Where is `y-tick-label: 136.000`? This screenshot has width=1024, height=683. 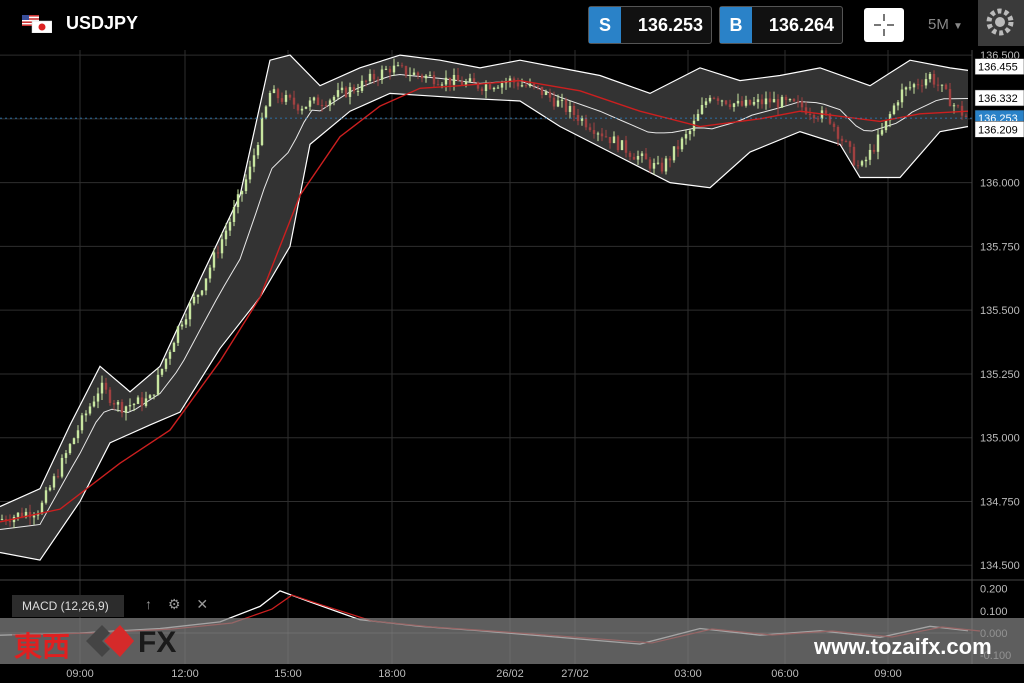 y-tick-label: 136.000 is located at coordinates (1000, 184).